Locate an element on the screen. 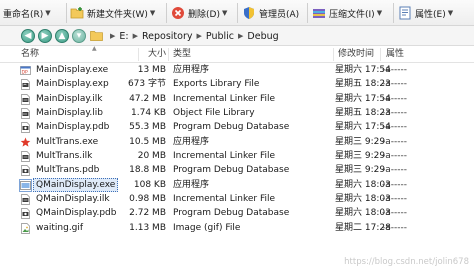 The width and height of the screenshot is (474, 274). file-name: MainDisplay.exe is located at coordinates (72, 70).